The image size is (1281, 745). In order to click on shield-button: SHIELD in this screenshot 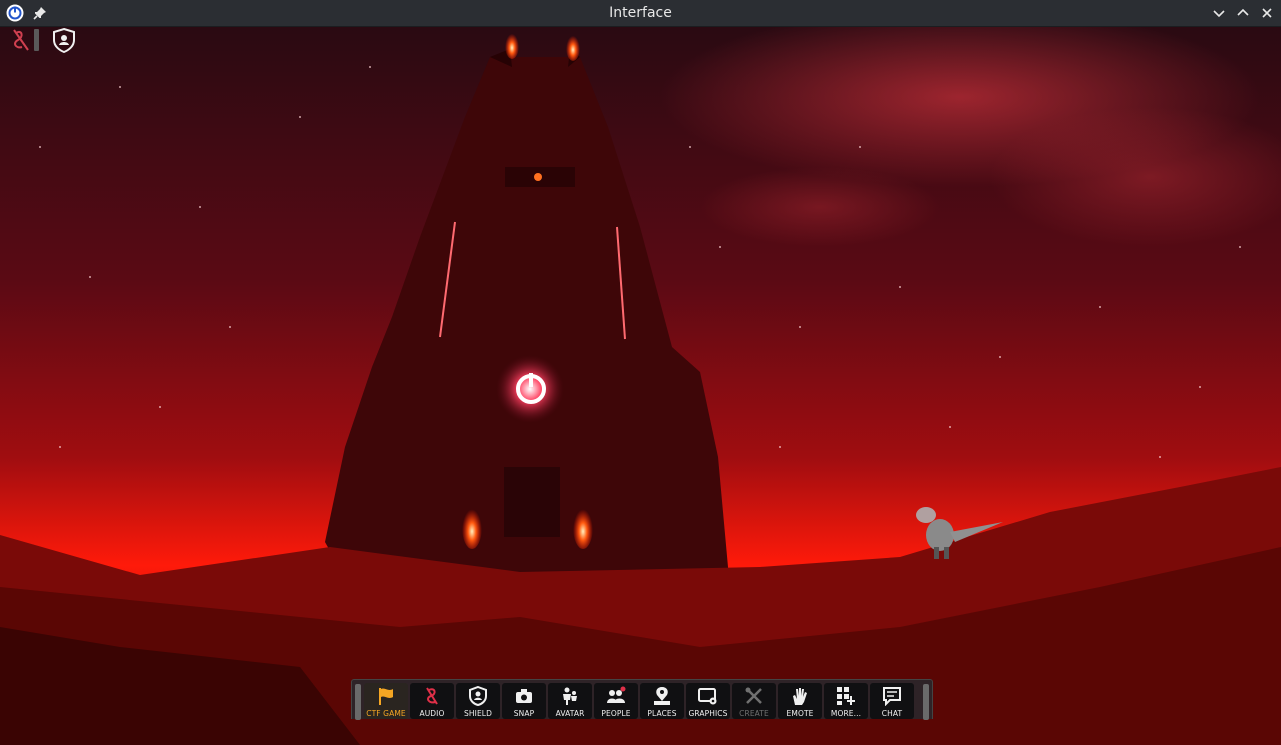, I will do `click(478, 701)`.